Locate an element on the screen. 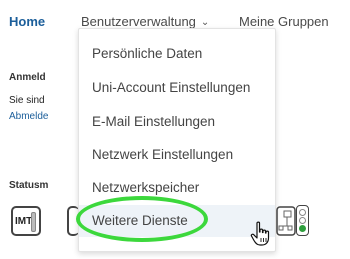 The image size is (350, 259). traffic-light-yellow is located at coordinates (302, 220).